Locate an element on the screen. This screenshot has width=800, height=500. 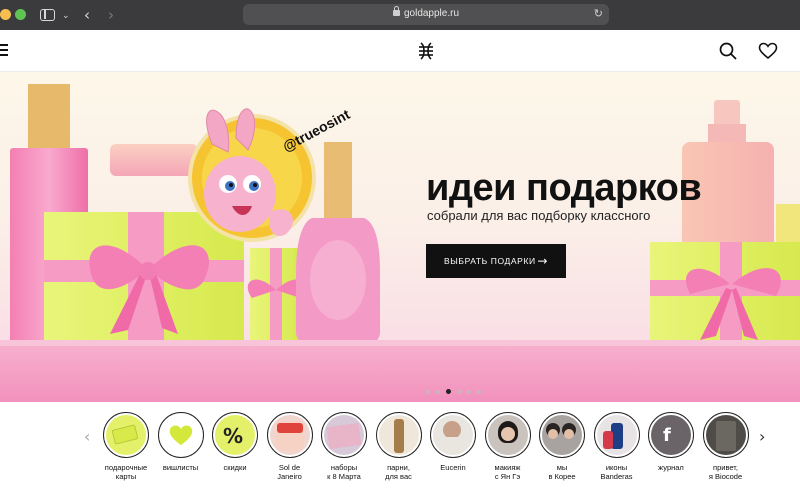
story-item: % скидки is located at coordinates (235, 442).